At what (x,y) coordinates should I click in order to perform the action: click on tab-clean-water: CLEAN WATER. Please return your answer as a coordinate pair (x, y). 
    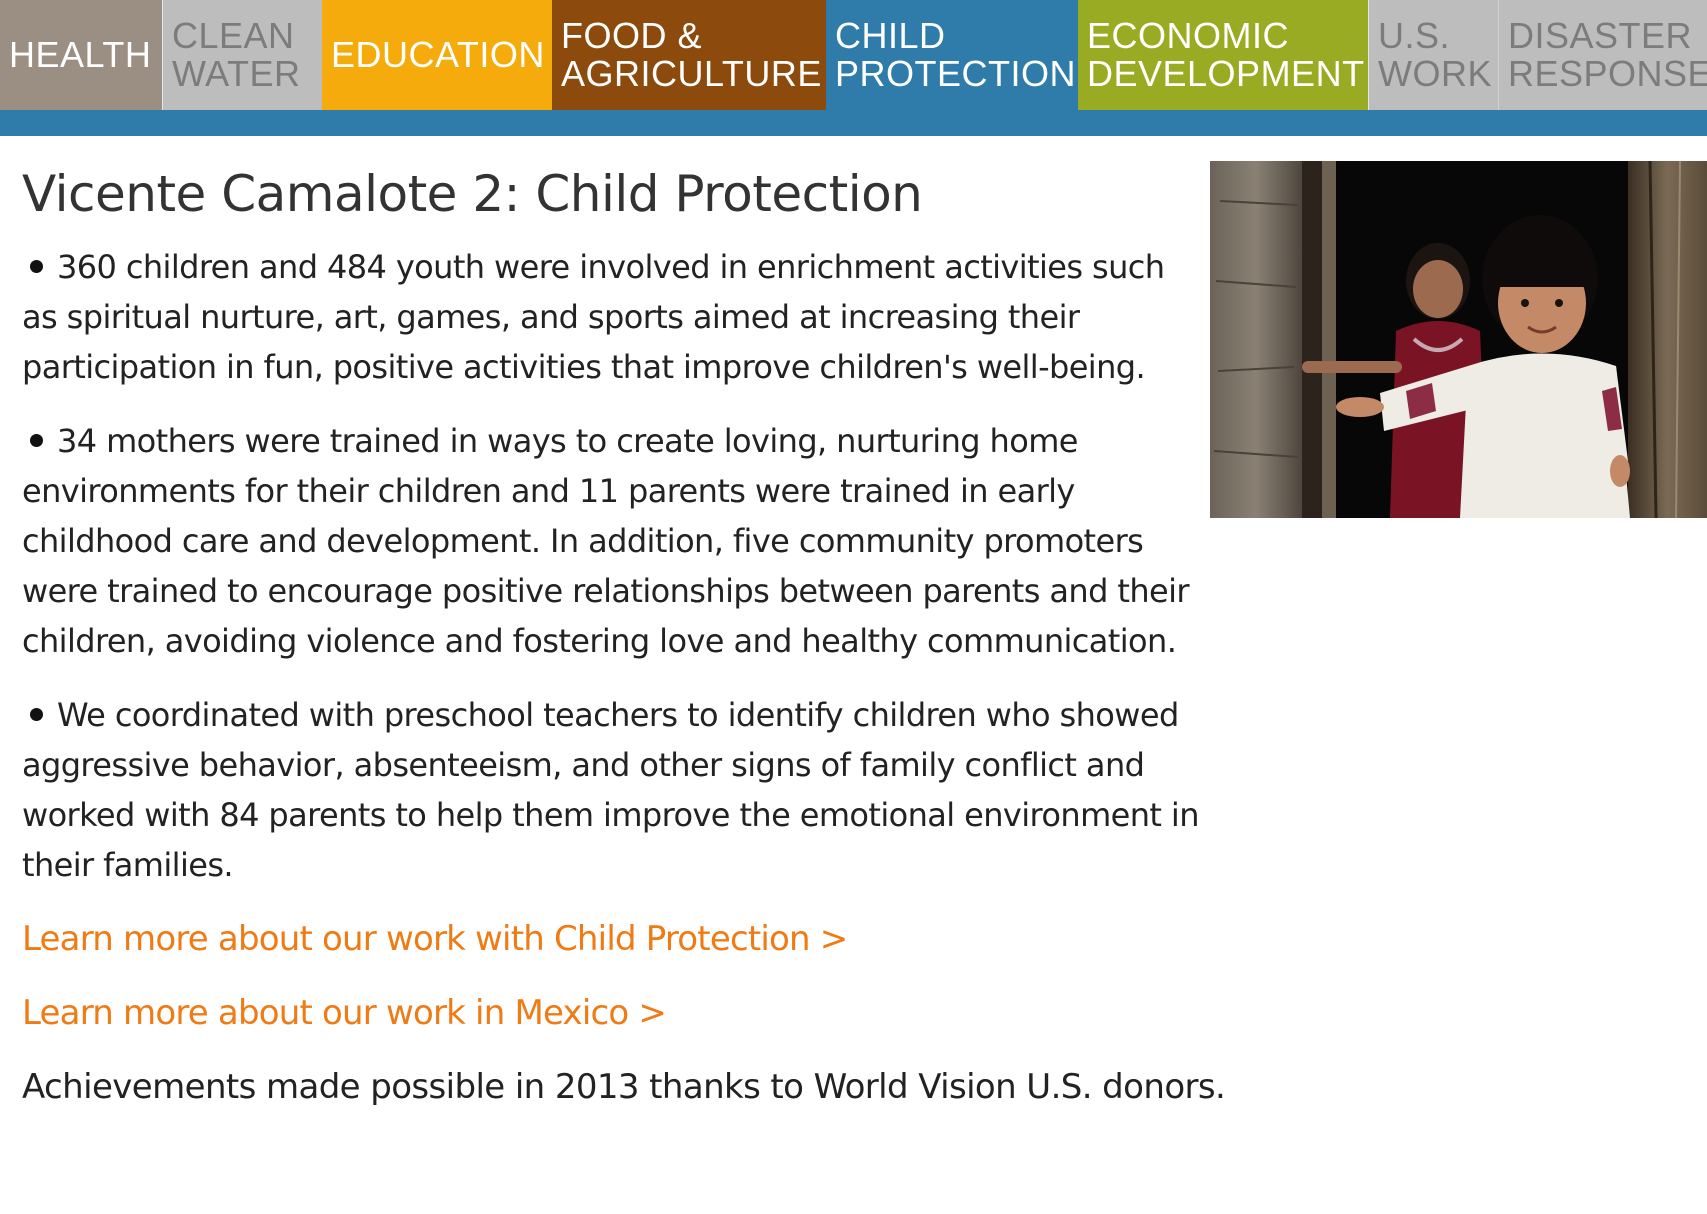
    Looking at the image, I should click on (242, 55).